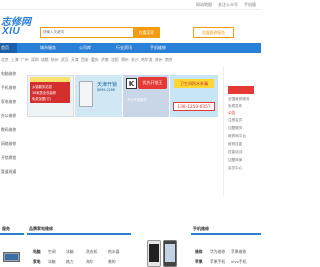  Describe the element at coordinates (125, 60) in the screenshot. I see `city-item: 郑州` at that location.